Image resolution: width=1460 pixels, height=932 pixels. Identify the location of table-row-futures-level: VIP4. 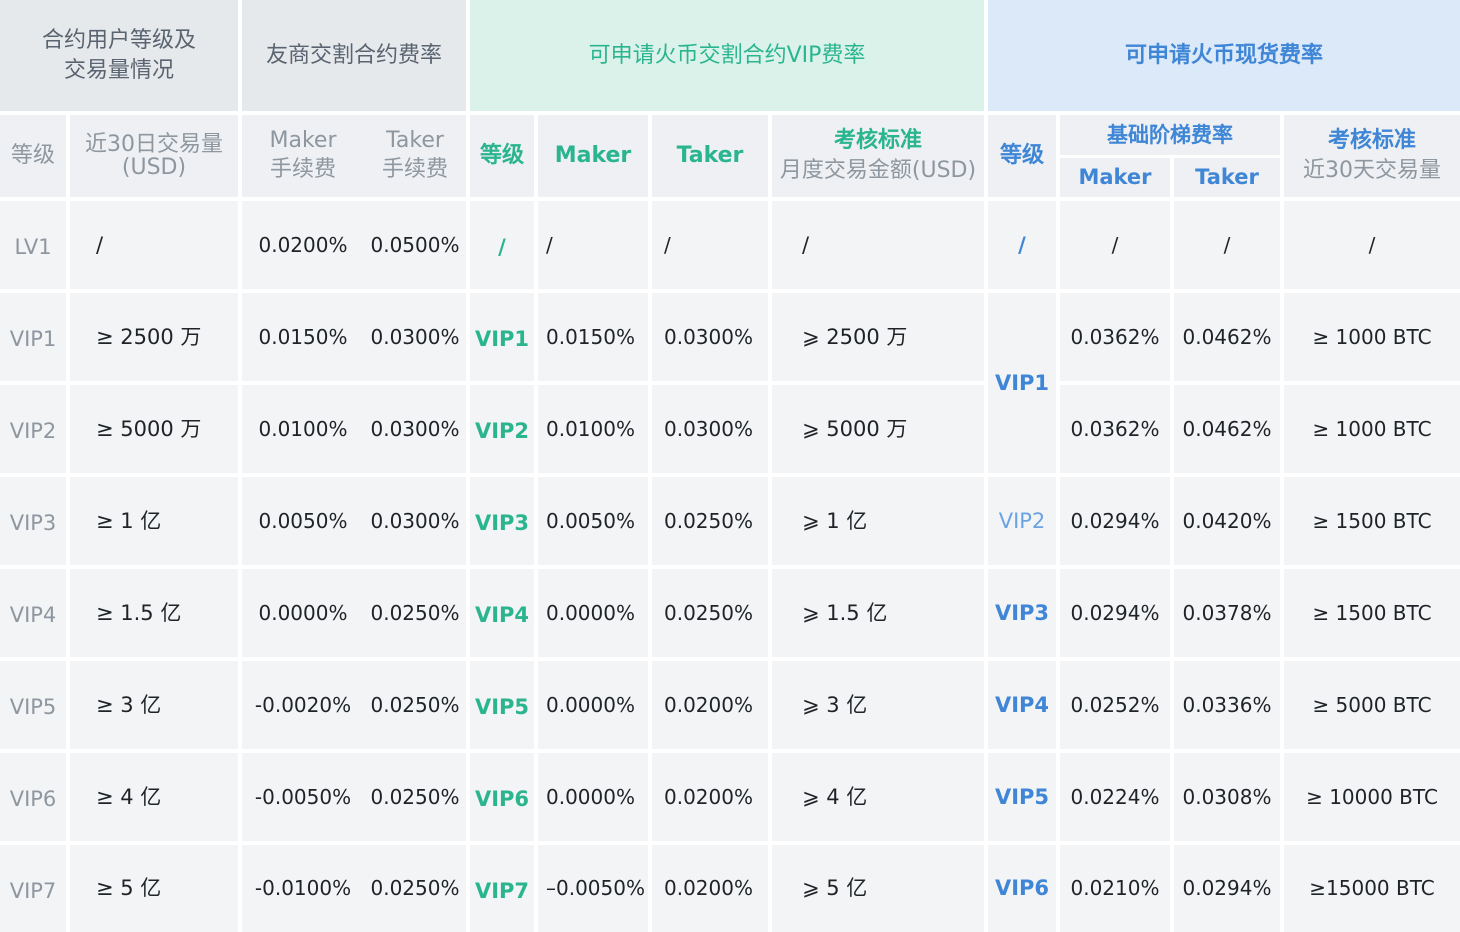
(502, 613).